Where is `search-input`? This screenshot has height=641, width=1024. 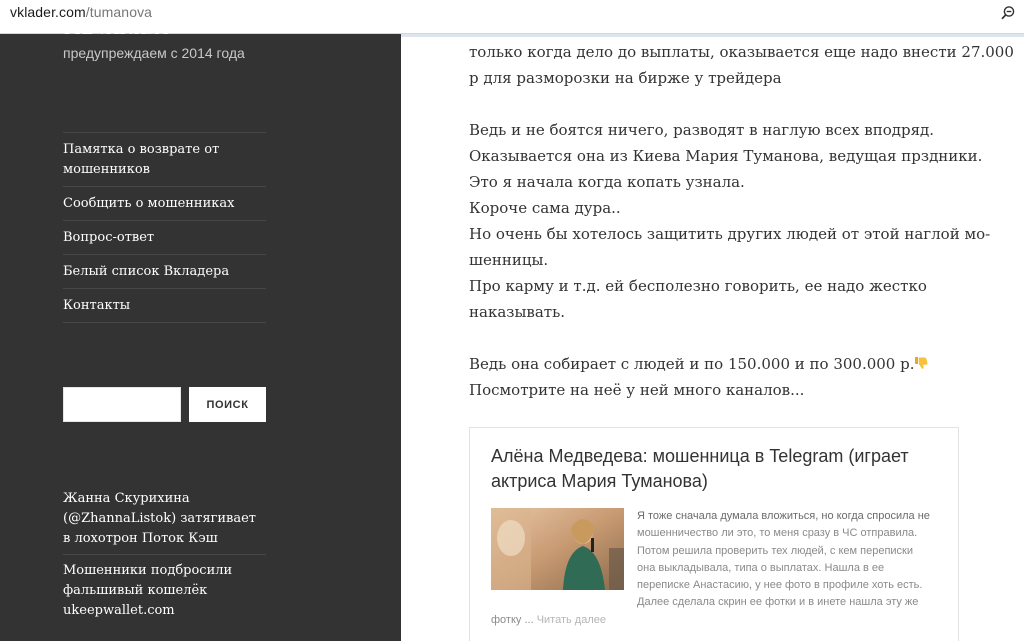 search-input is located at coordinates (122, 404).